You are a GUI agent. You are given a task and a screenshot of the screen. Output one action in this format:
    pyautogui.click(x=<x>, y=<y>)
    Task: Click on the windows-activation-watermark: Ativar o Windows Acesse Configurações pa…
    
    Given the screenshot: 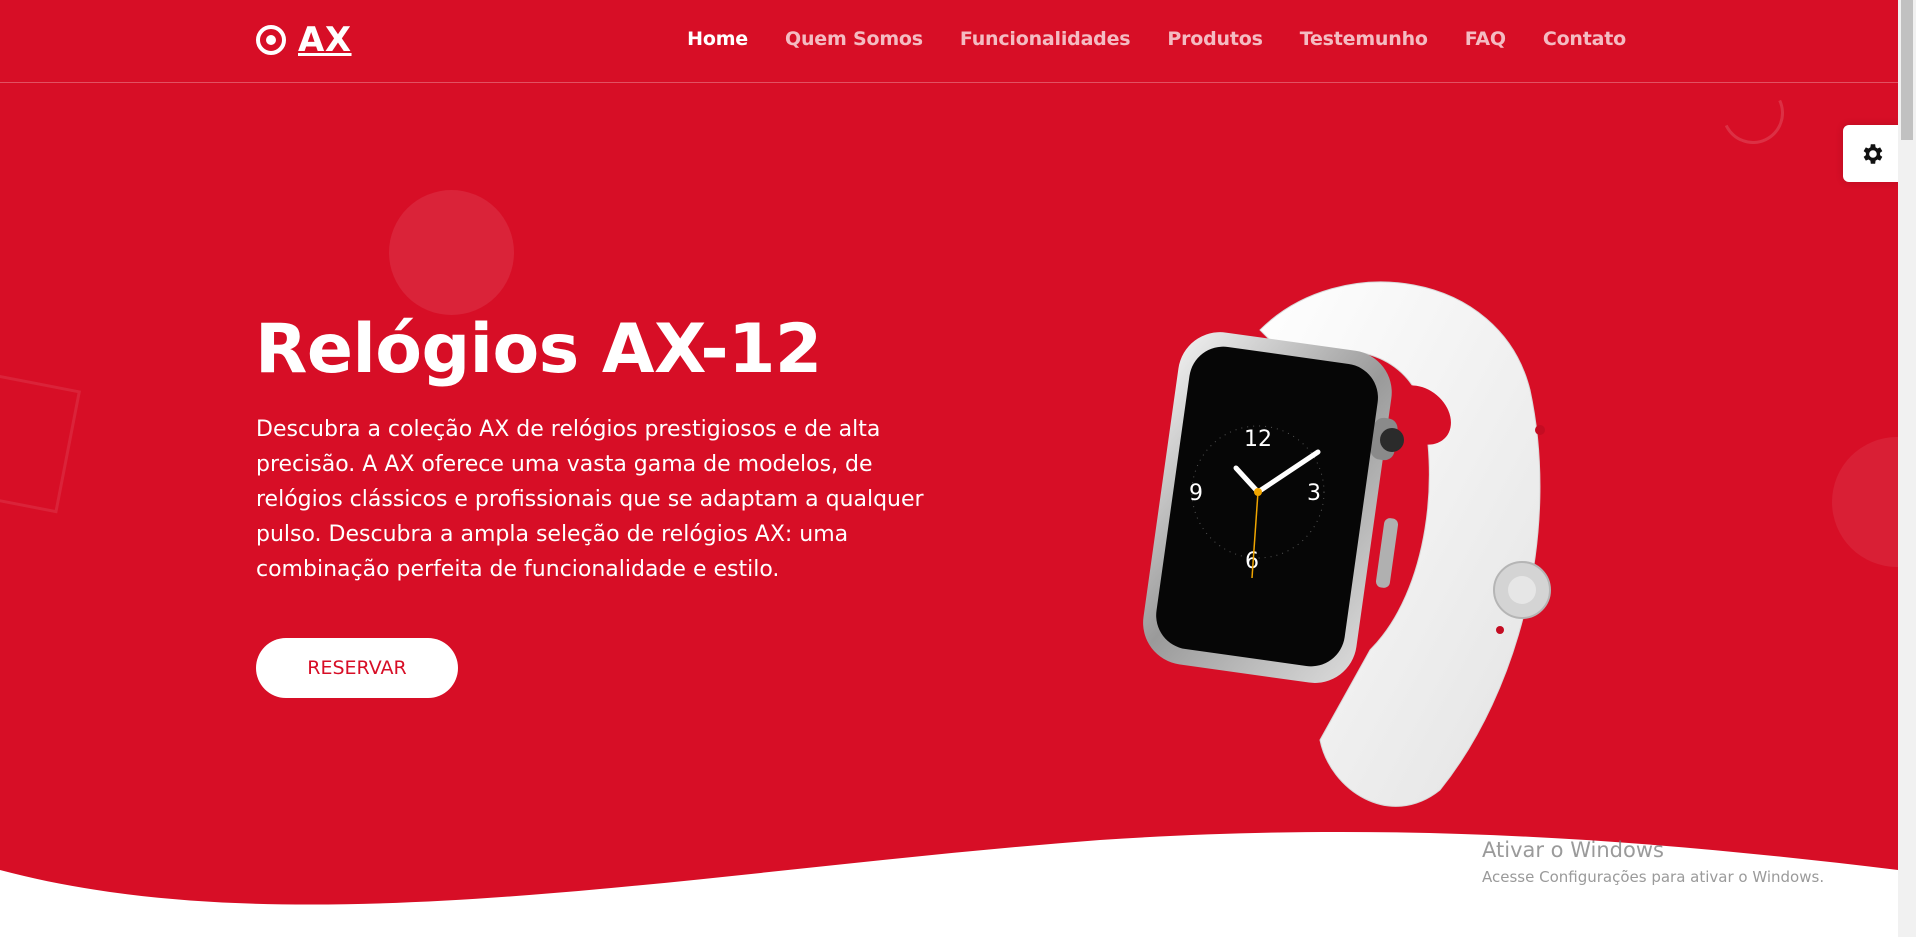 What is the action you would take?
    pyautogui.click(x=1653, y=862)
    